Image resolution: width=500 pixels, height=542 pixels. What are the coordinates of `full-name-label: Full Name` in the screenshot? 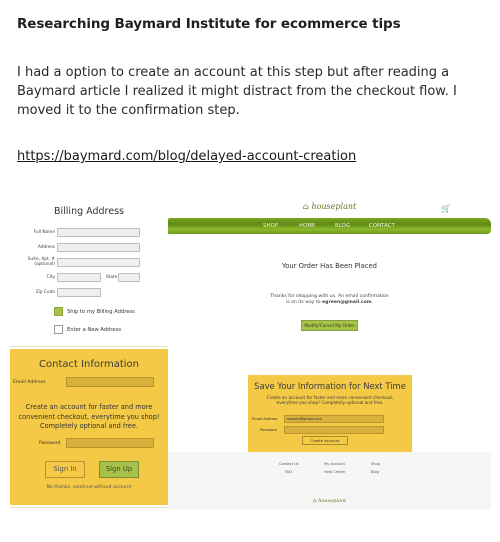 It's located at (44, 232).